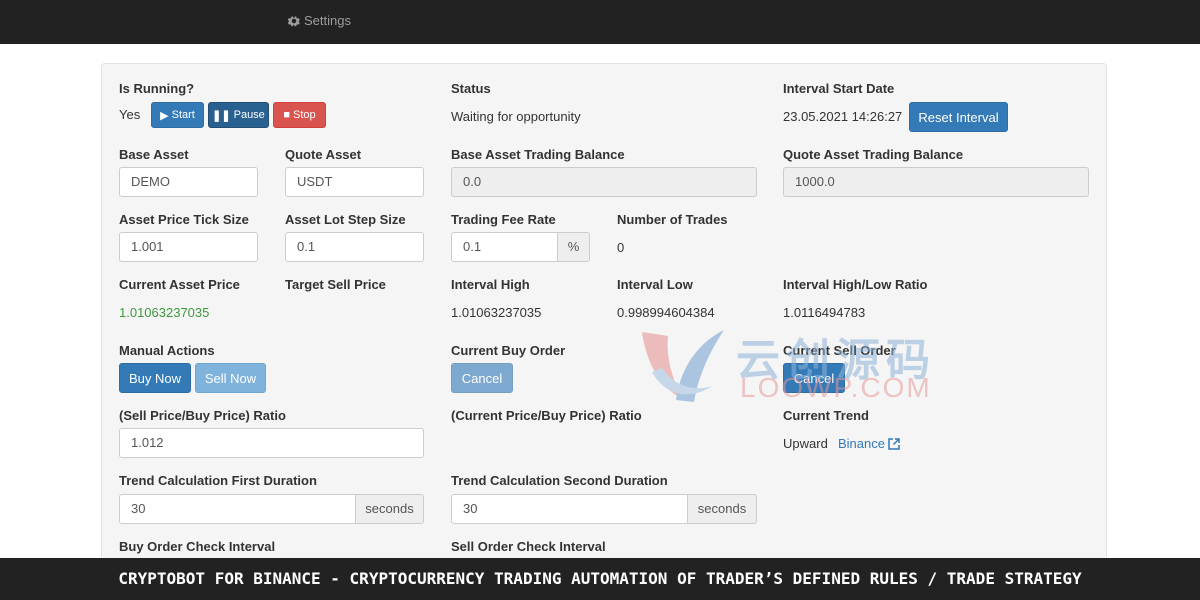  Describe the element at coordinates (604, 182) in the screenshot. I see `base-balance-input: 0.0` at that location.